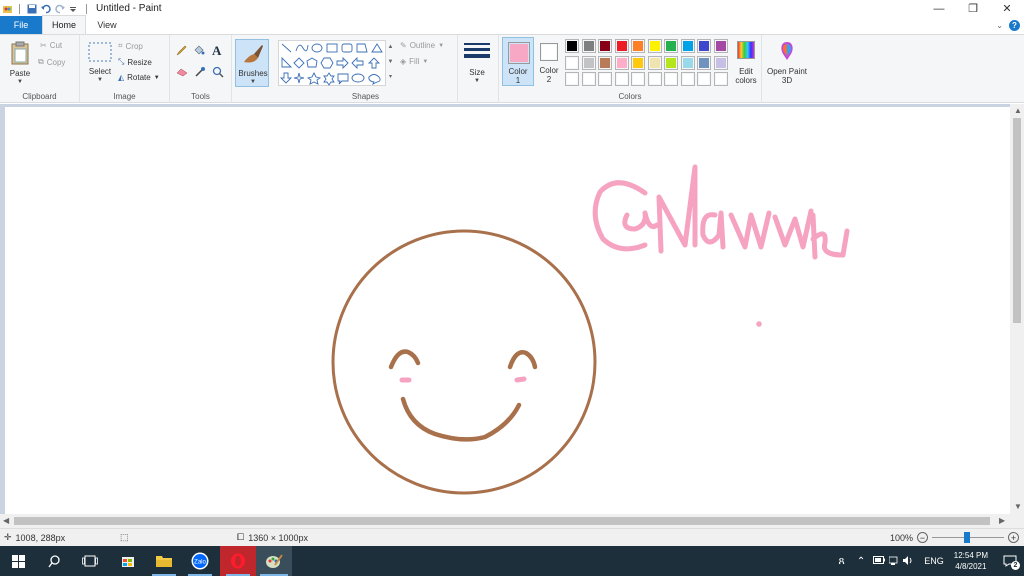 The width and height of the screenshot is (1024, 576). Describe the element at coordinates (312, 62) in the screenshot. I see `pentagon-shape-icon` at that location.